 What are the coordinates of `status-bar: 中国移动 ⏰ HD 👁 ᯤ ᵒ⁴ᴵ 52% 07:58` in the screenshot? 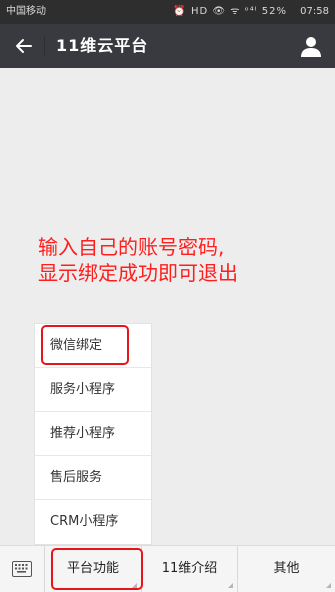 It's located at (167, 12).